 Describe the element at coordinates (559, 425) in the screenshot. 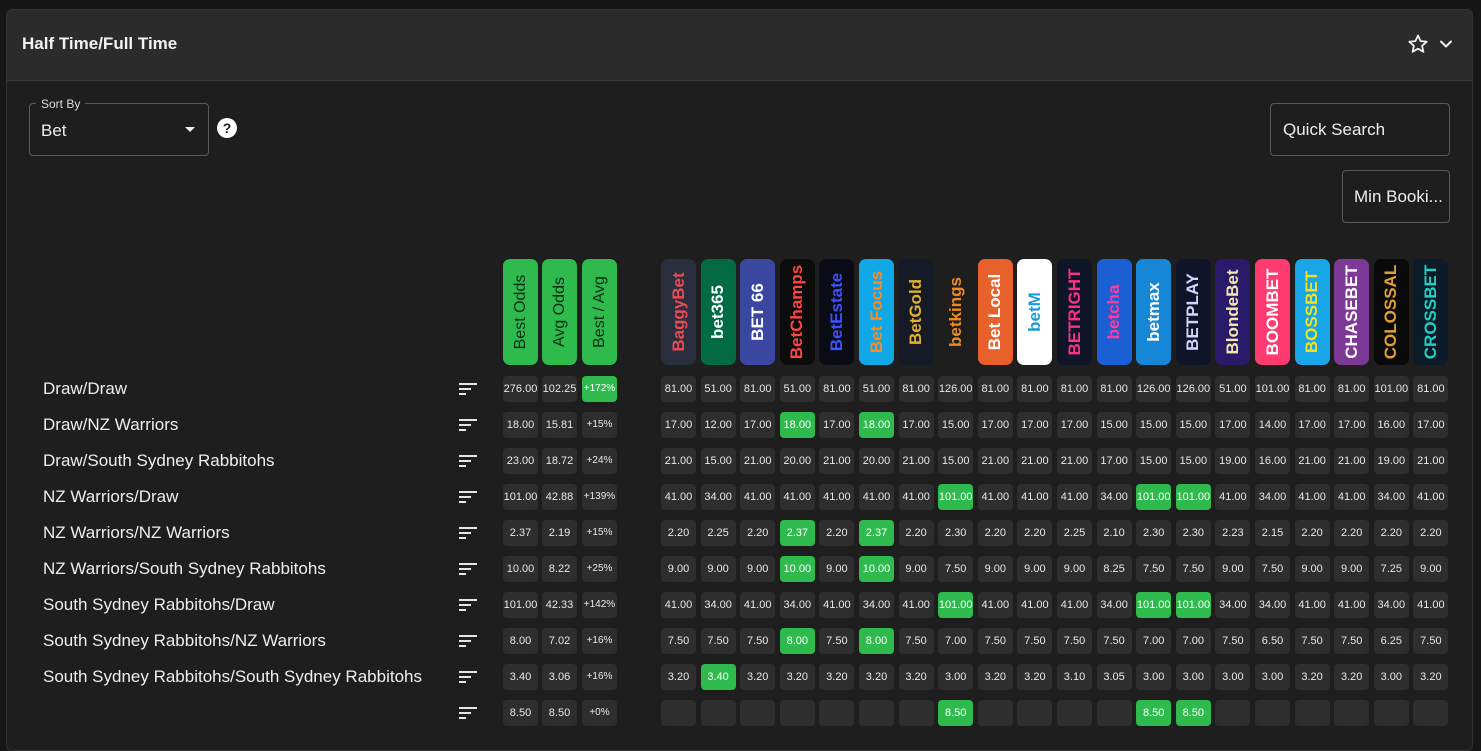

I see `avg-odds-cell: 15.81` at that location.